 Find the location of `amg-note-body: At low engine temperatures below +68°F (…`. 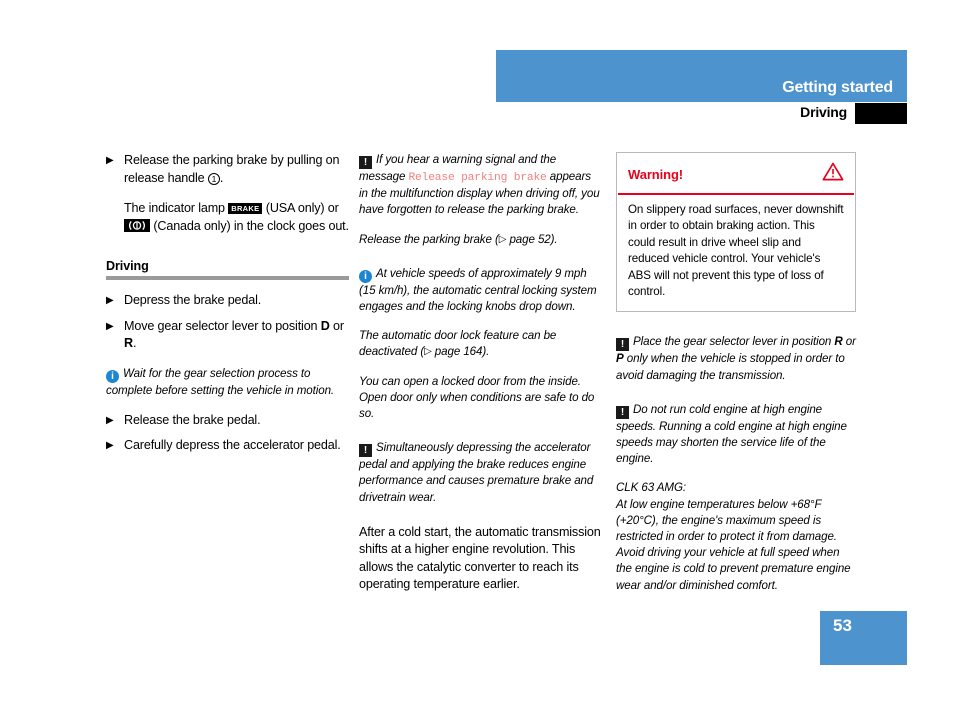

amg-note-body: At low engine temperatures below +68°F (… is located at coordinates (733, 544).